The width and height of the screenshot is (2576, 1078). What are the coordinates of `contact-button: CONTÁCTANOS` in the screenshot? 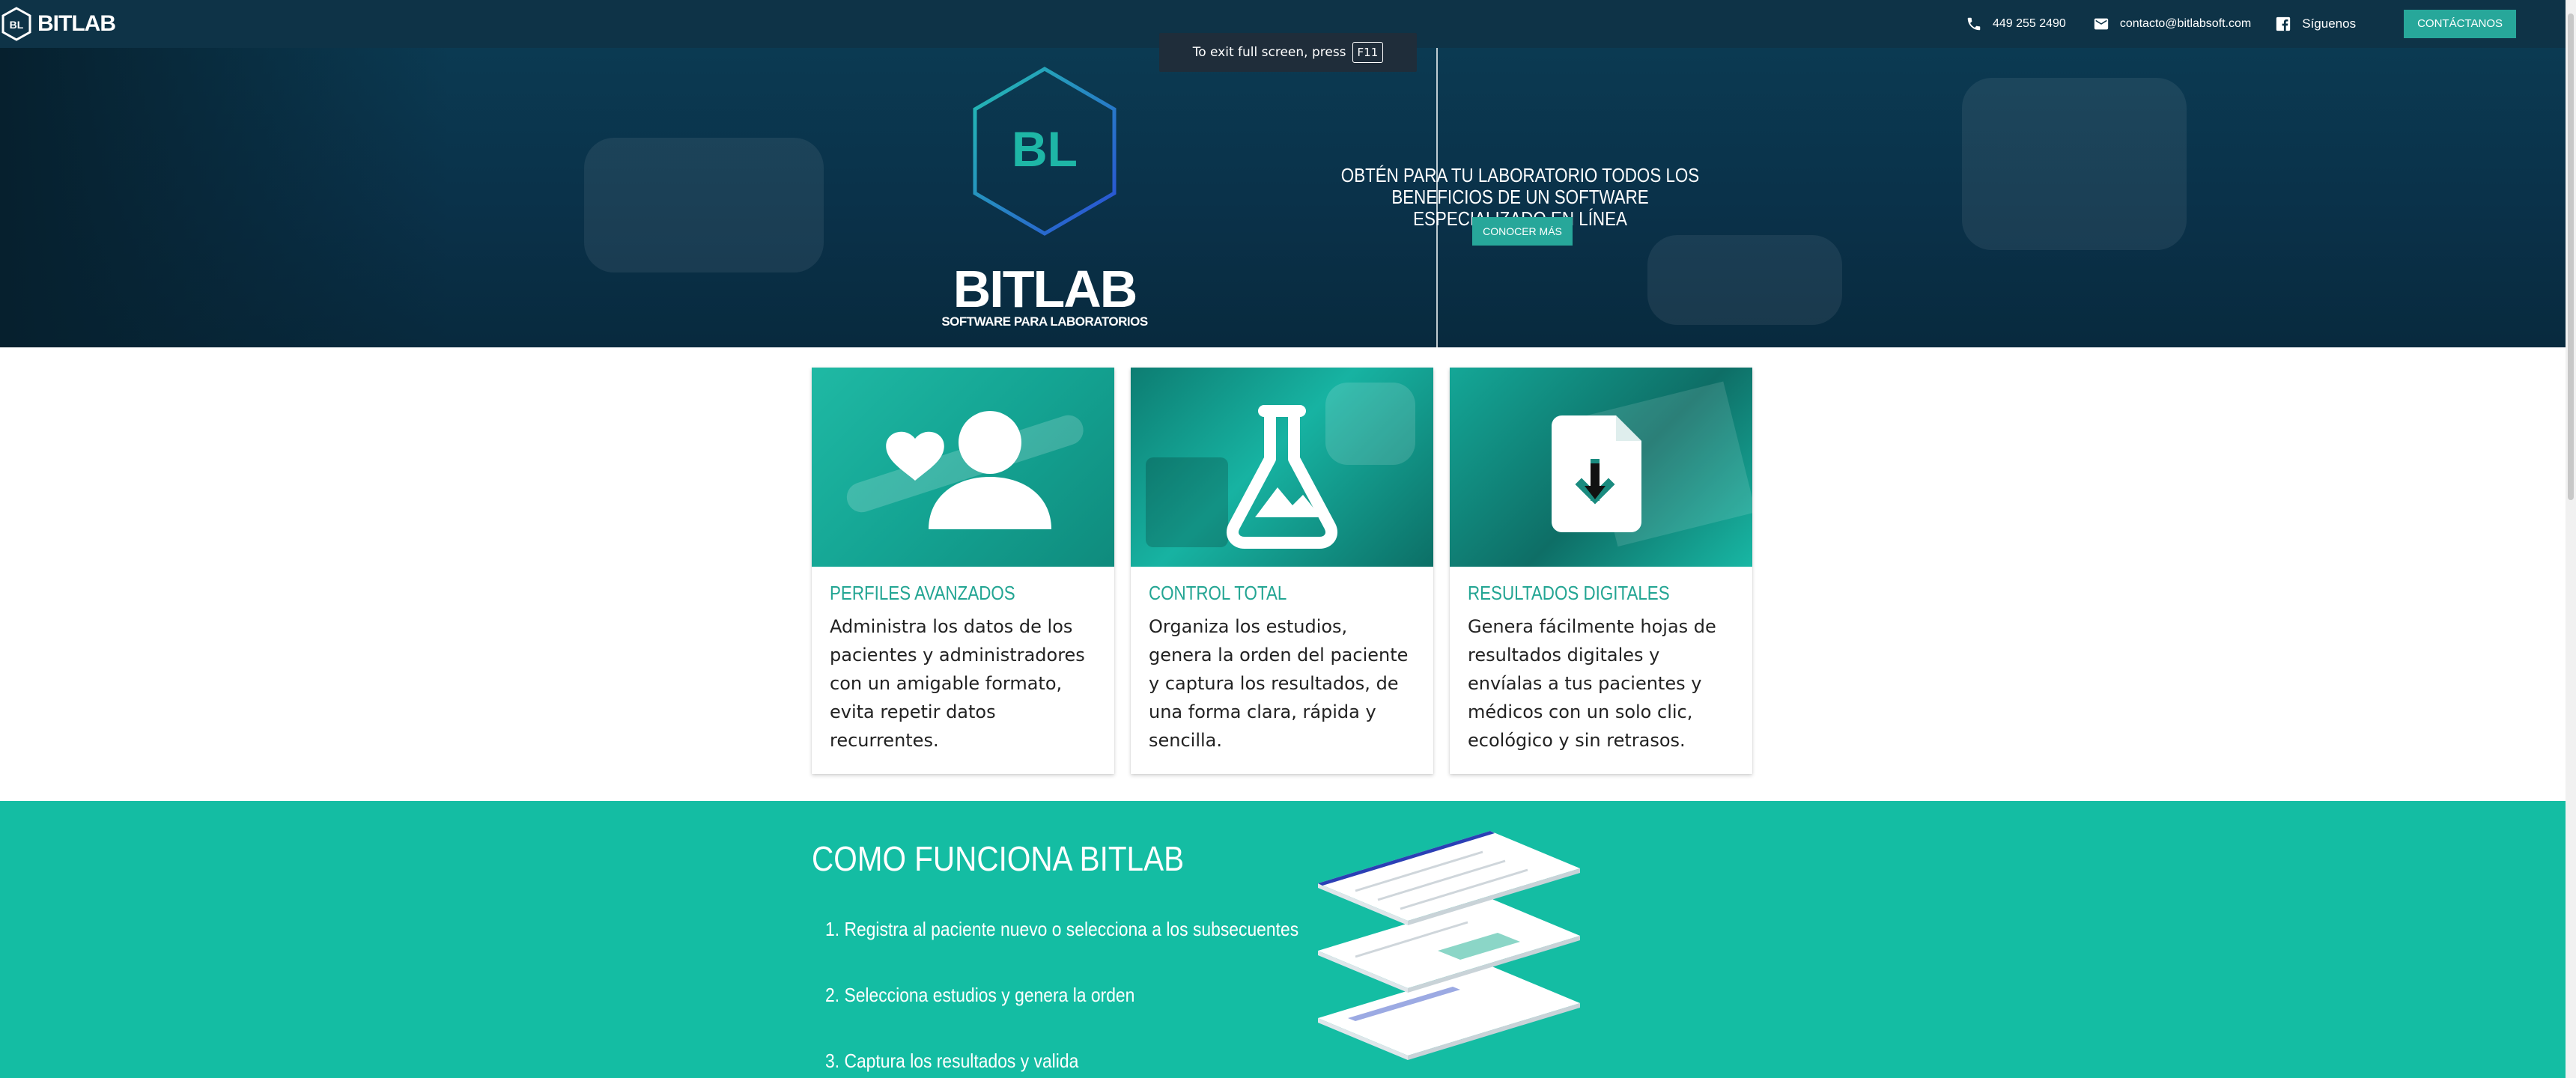 It's located at (2460, 24).